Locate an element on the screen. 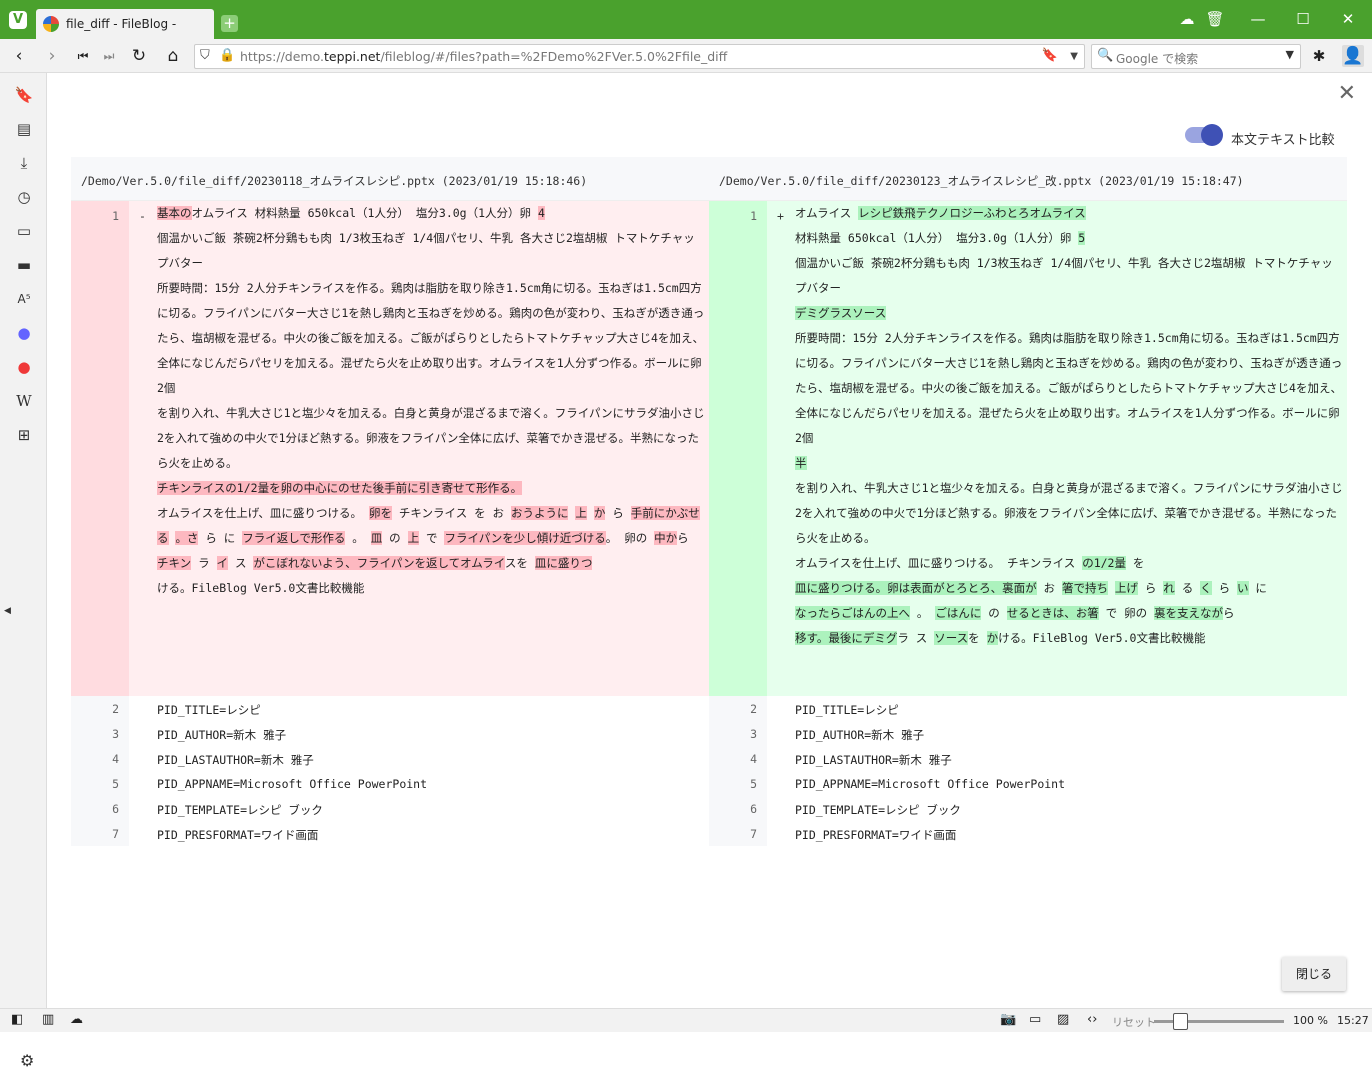  text-segment: オムライスを仕上げ、皿に盛りつける。 is located at coordinates (263, 513).